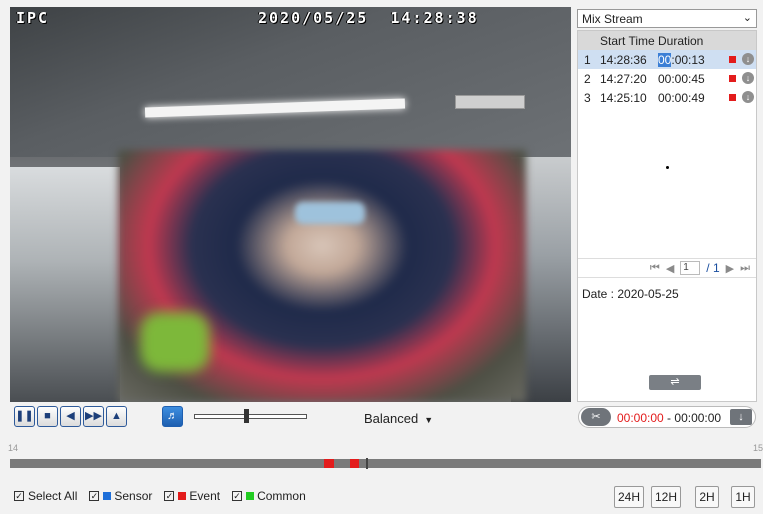 The image size is (763, 514). I want to click on clip-download-button: ↓, so click(741, 417).